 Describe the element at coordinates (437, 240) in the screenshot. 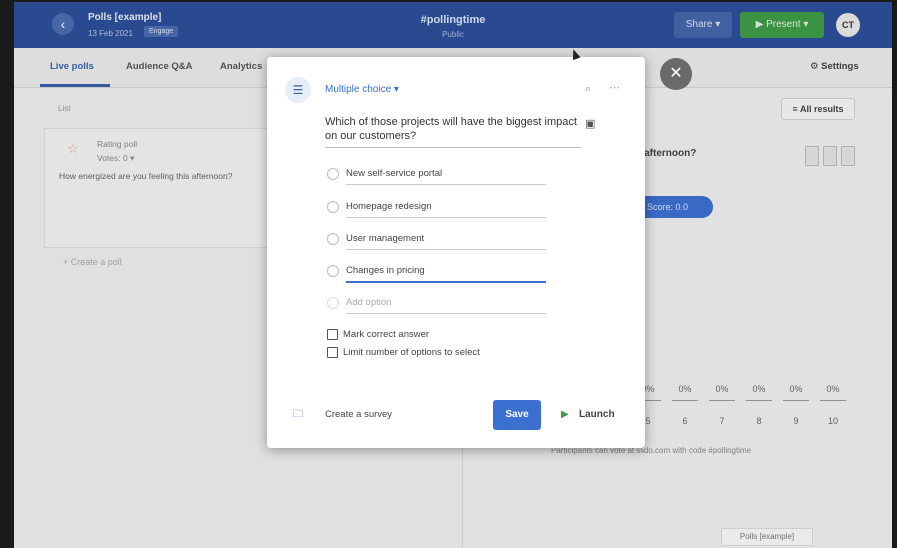

I see `option-row: User management` at that location.